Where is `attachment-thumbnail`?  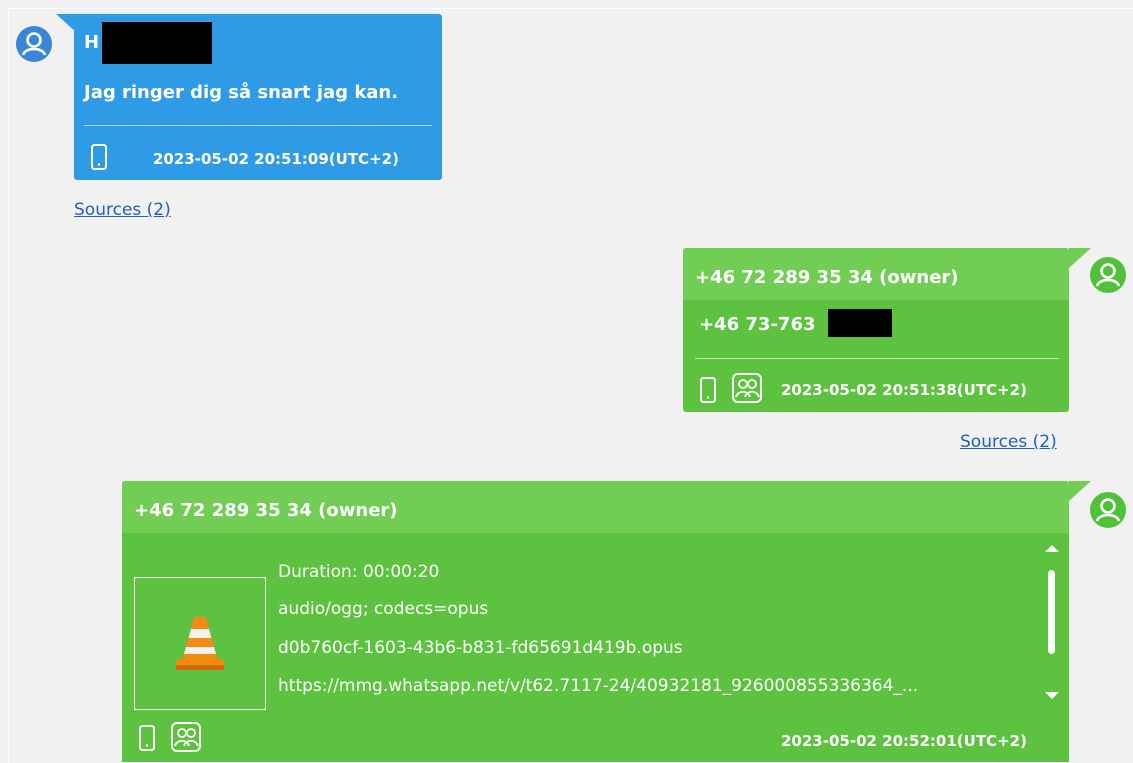 attachment-thumbnail is located at coordinates (200, 643).